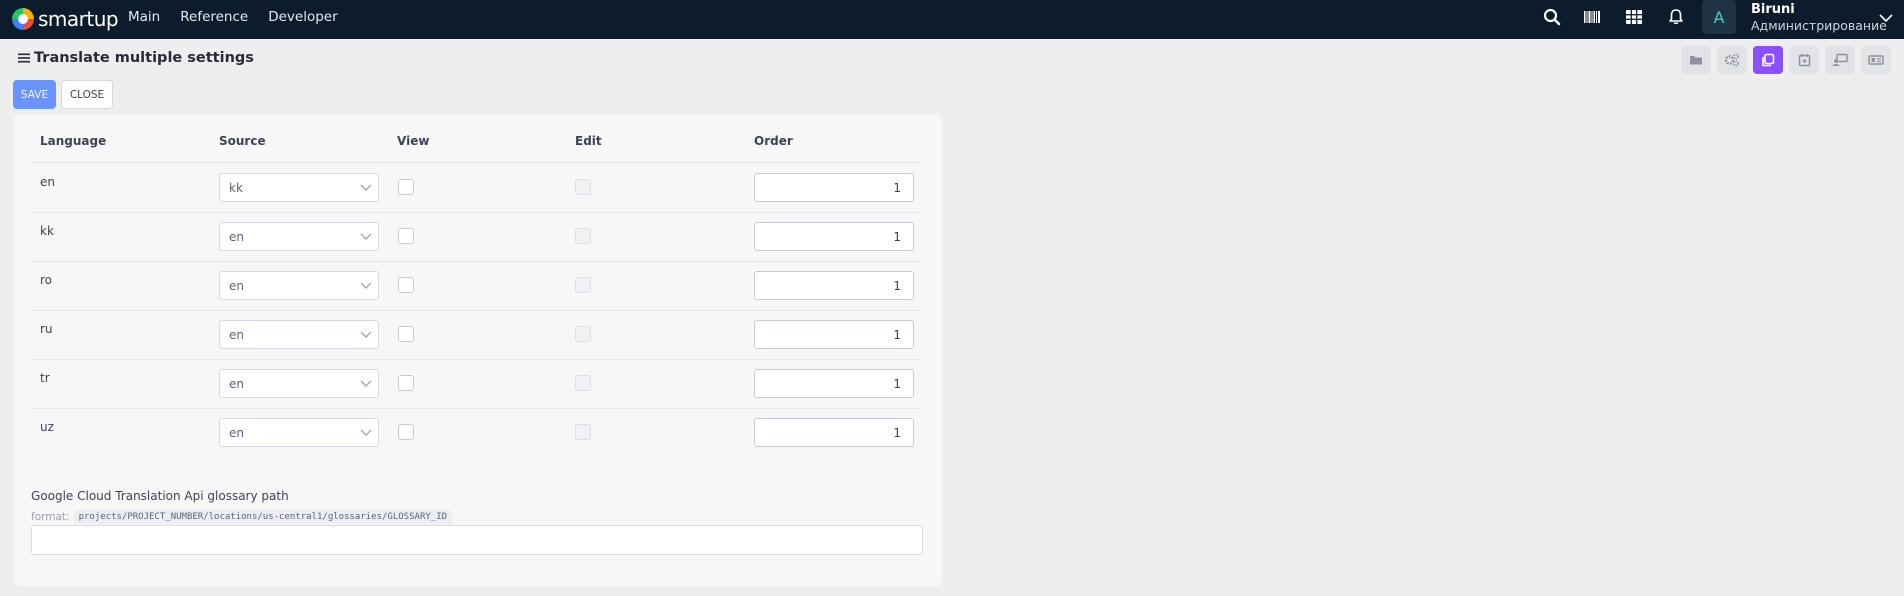  I want to click on nav-item-developer: Developer, so click(302, 17).